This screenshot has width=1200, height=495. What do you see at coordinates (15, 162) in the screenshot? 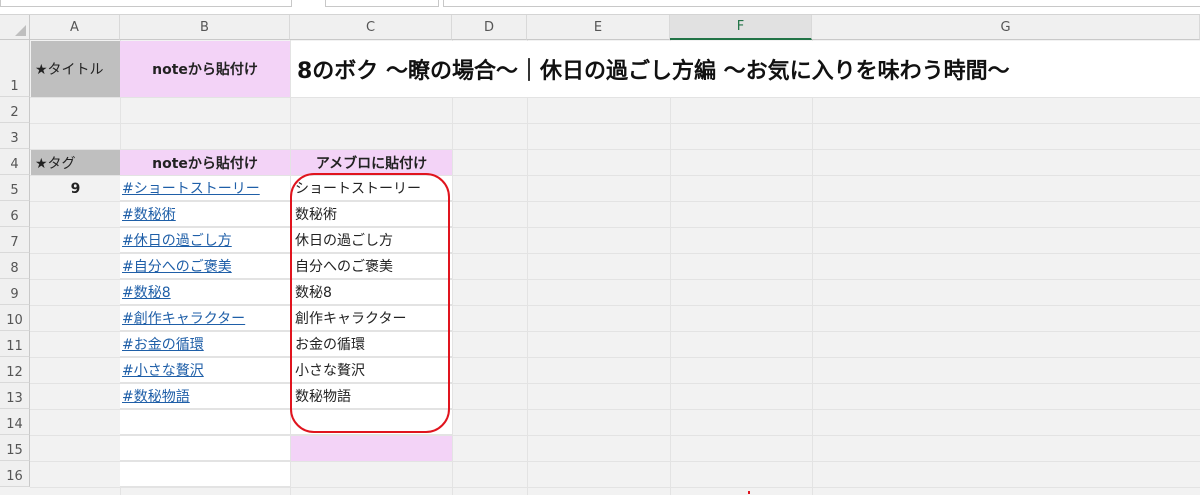
I see `row-header-4: 4` at bounding box center [15, 162].